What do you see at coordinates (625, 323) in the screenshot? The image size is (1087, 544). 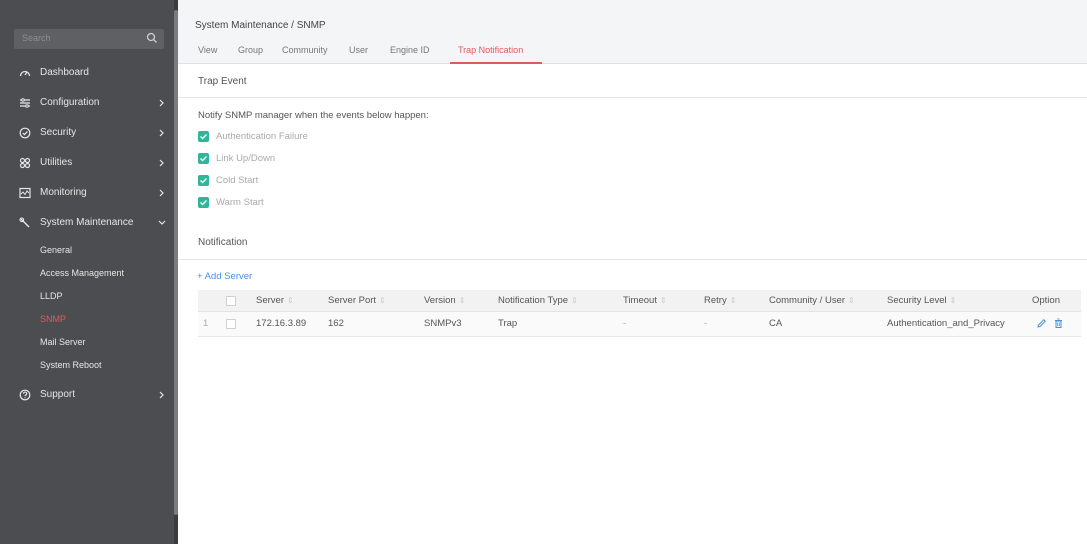 I see `cell-timeout: -` at bounding box center [625, 323].